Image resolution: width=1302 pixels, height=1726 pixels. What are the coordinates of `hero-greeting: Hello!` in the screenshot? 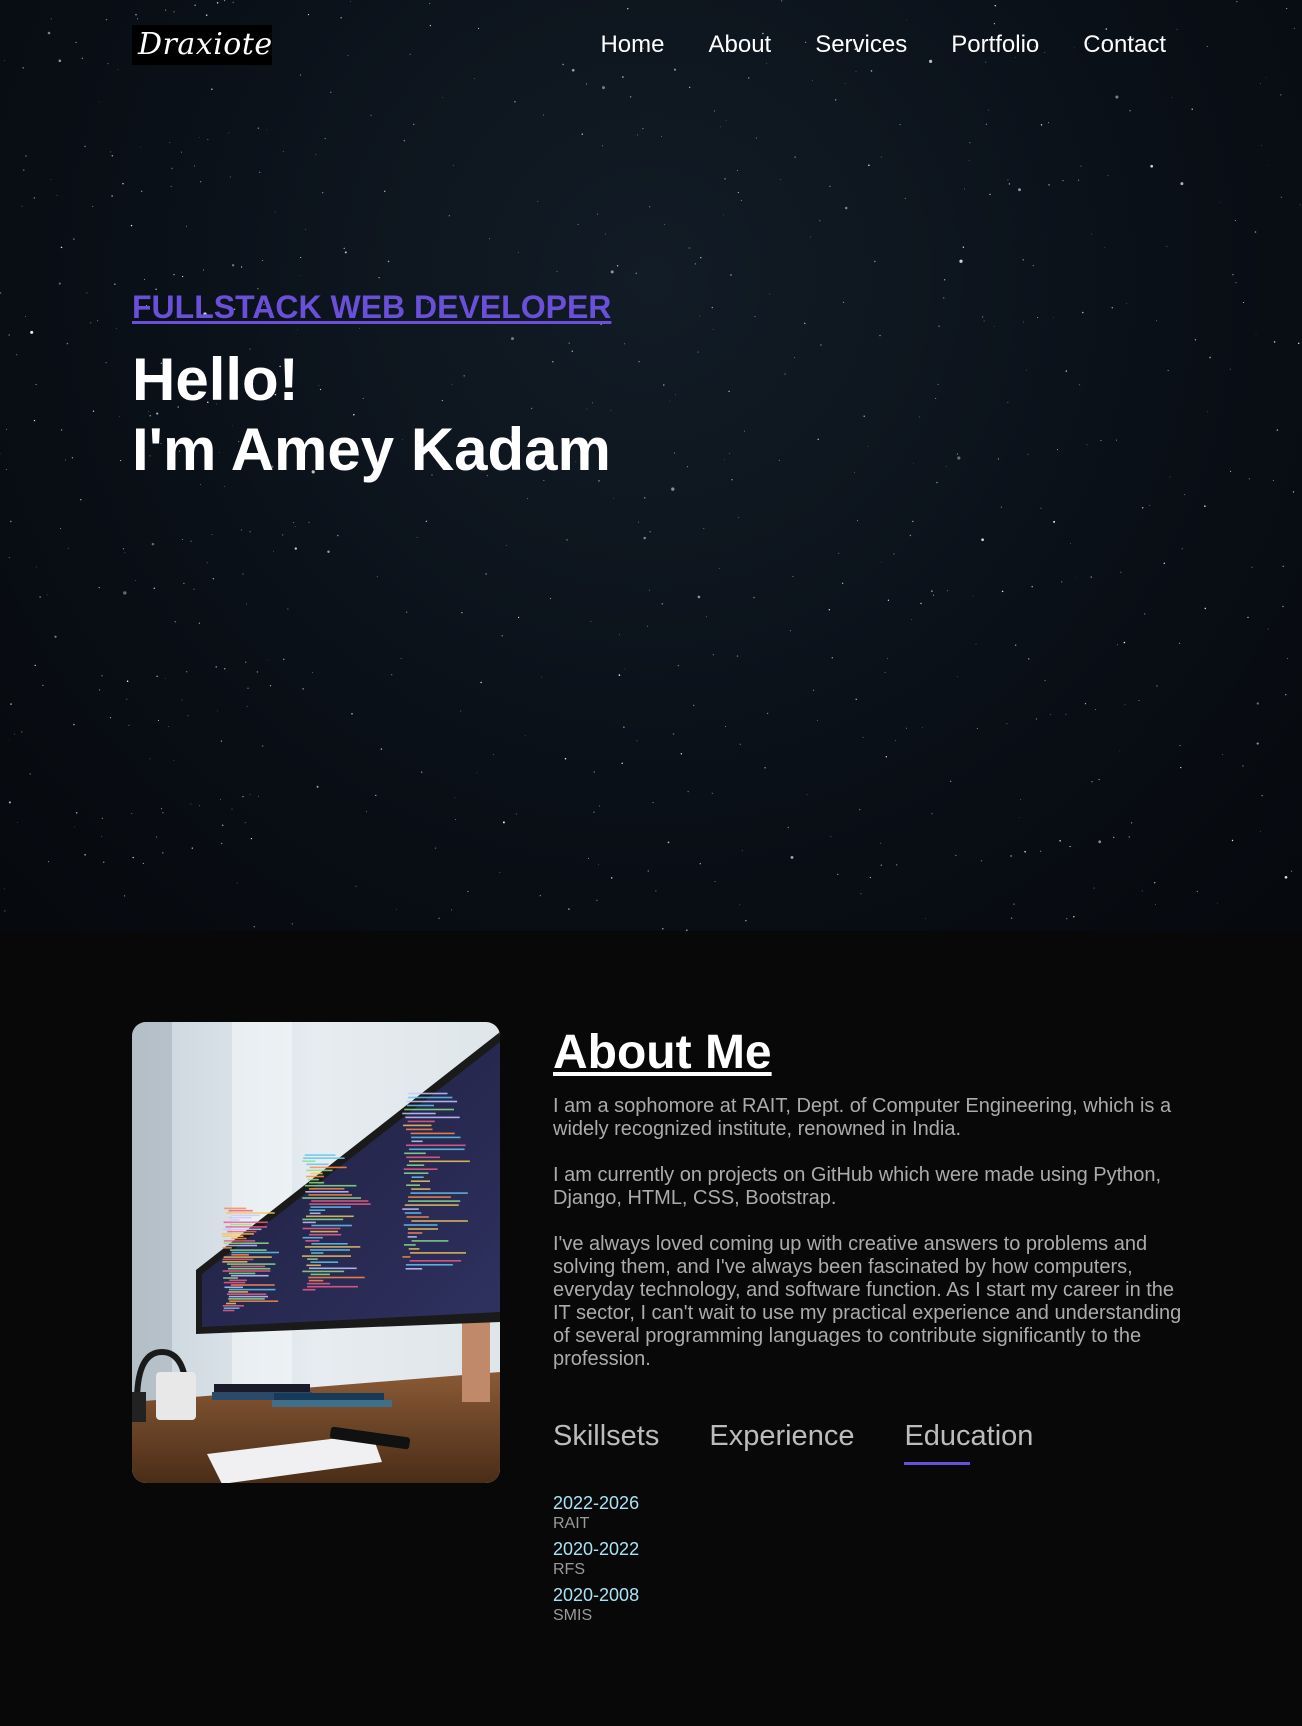 It's located at (215, 379).